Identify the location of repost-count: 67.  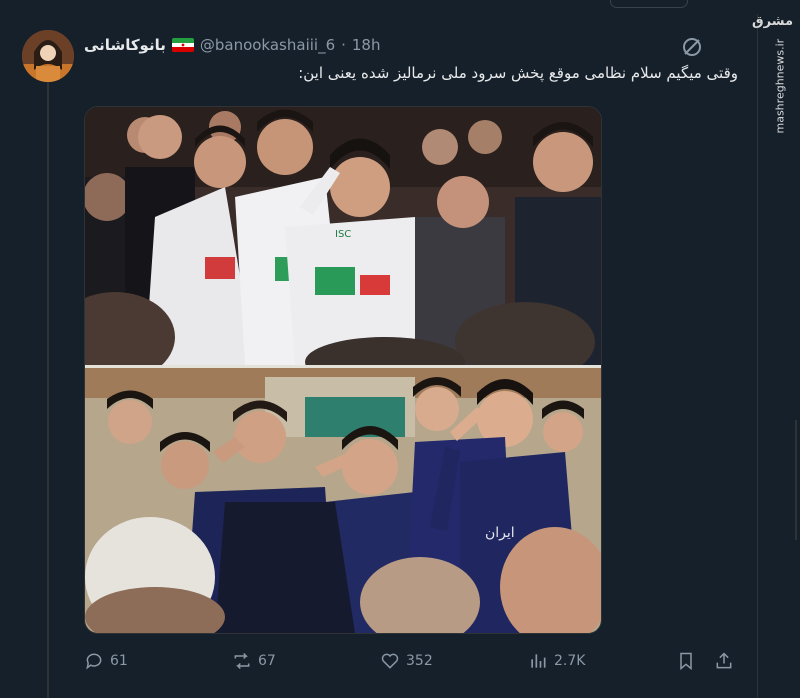
(267, 661).